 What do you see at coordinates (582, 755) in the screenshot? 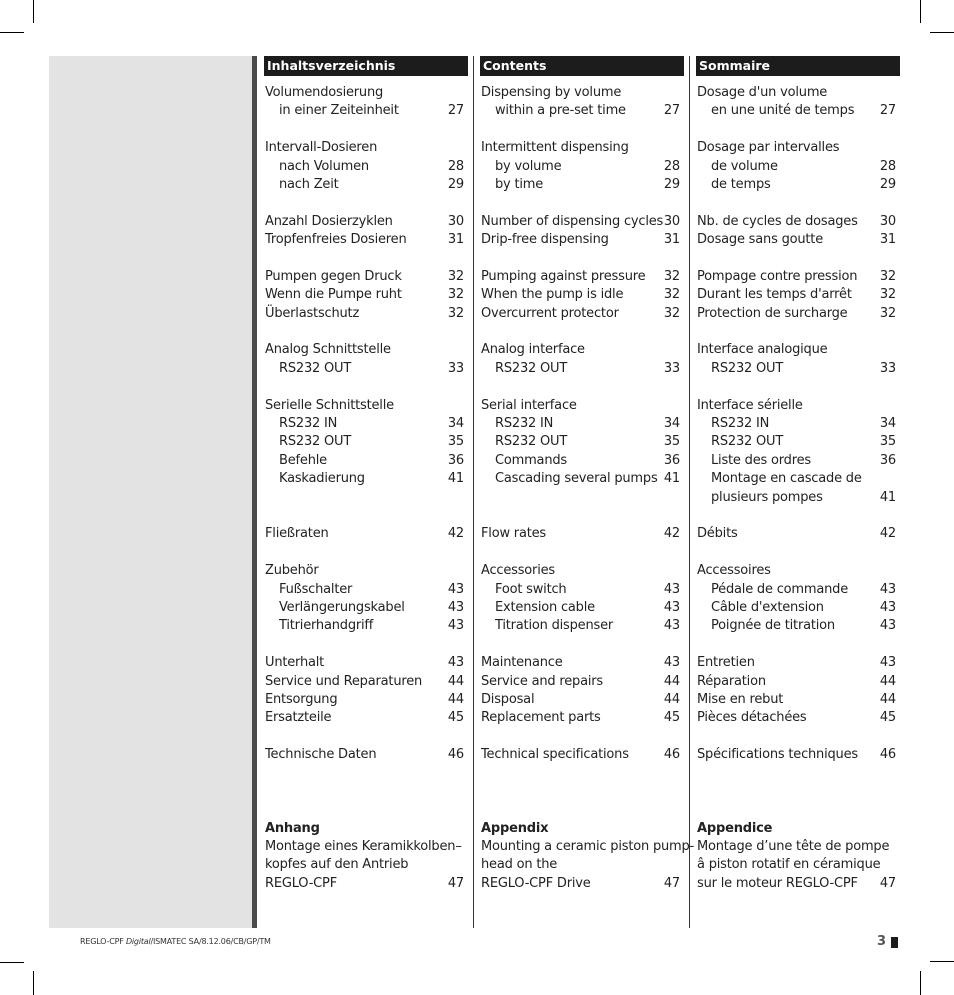
I see `toc-entry: Technical specifications 46` at bounding box center [582, 755].